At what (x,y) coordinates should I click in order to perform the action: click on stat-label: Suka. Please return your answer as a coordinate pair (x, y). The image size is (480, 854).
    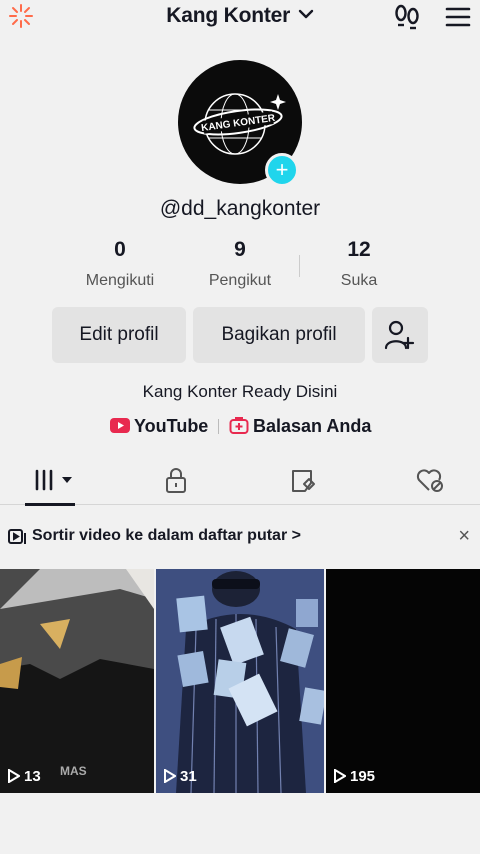
    Looking at the image, I should click on (359, 280).